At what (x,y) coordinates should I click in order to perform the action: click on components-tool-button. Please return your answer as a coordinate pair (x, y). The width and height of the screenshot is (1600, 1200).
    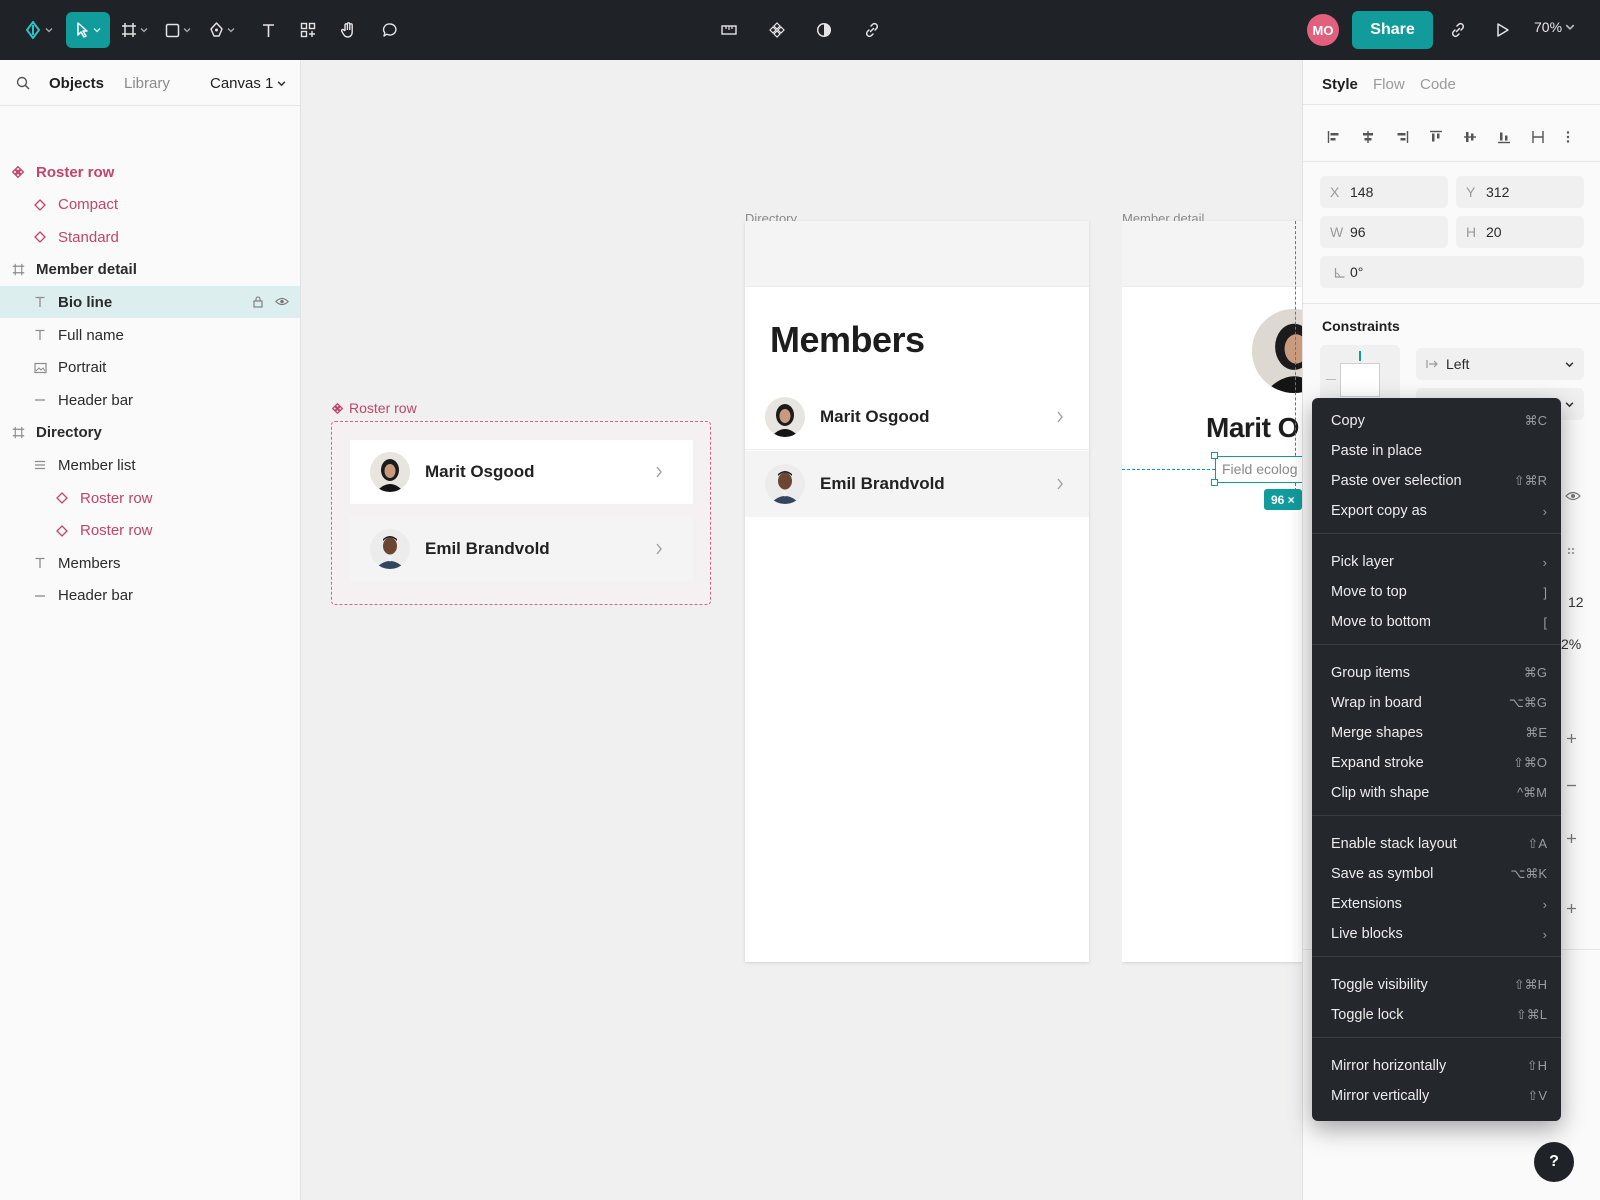
    Looking at the image, I should click on (308, 30).